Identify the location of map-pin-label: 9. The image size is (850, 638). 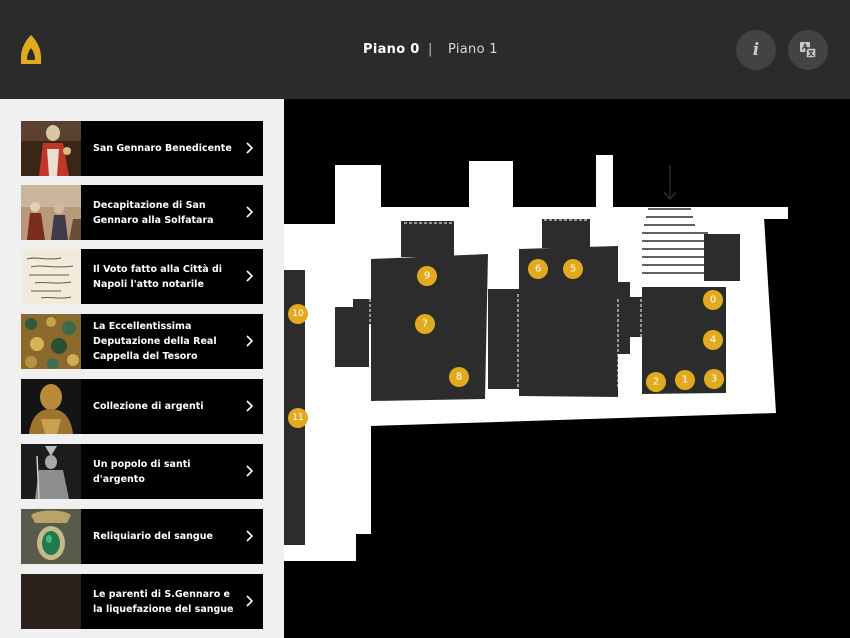
(427, 276).